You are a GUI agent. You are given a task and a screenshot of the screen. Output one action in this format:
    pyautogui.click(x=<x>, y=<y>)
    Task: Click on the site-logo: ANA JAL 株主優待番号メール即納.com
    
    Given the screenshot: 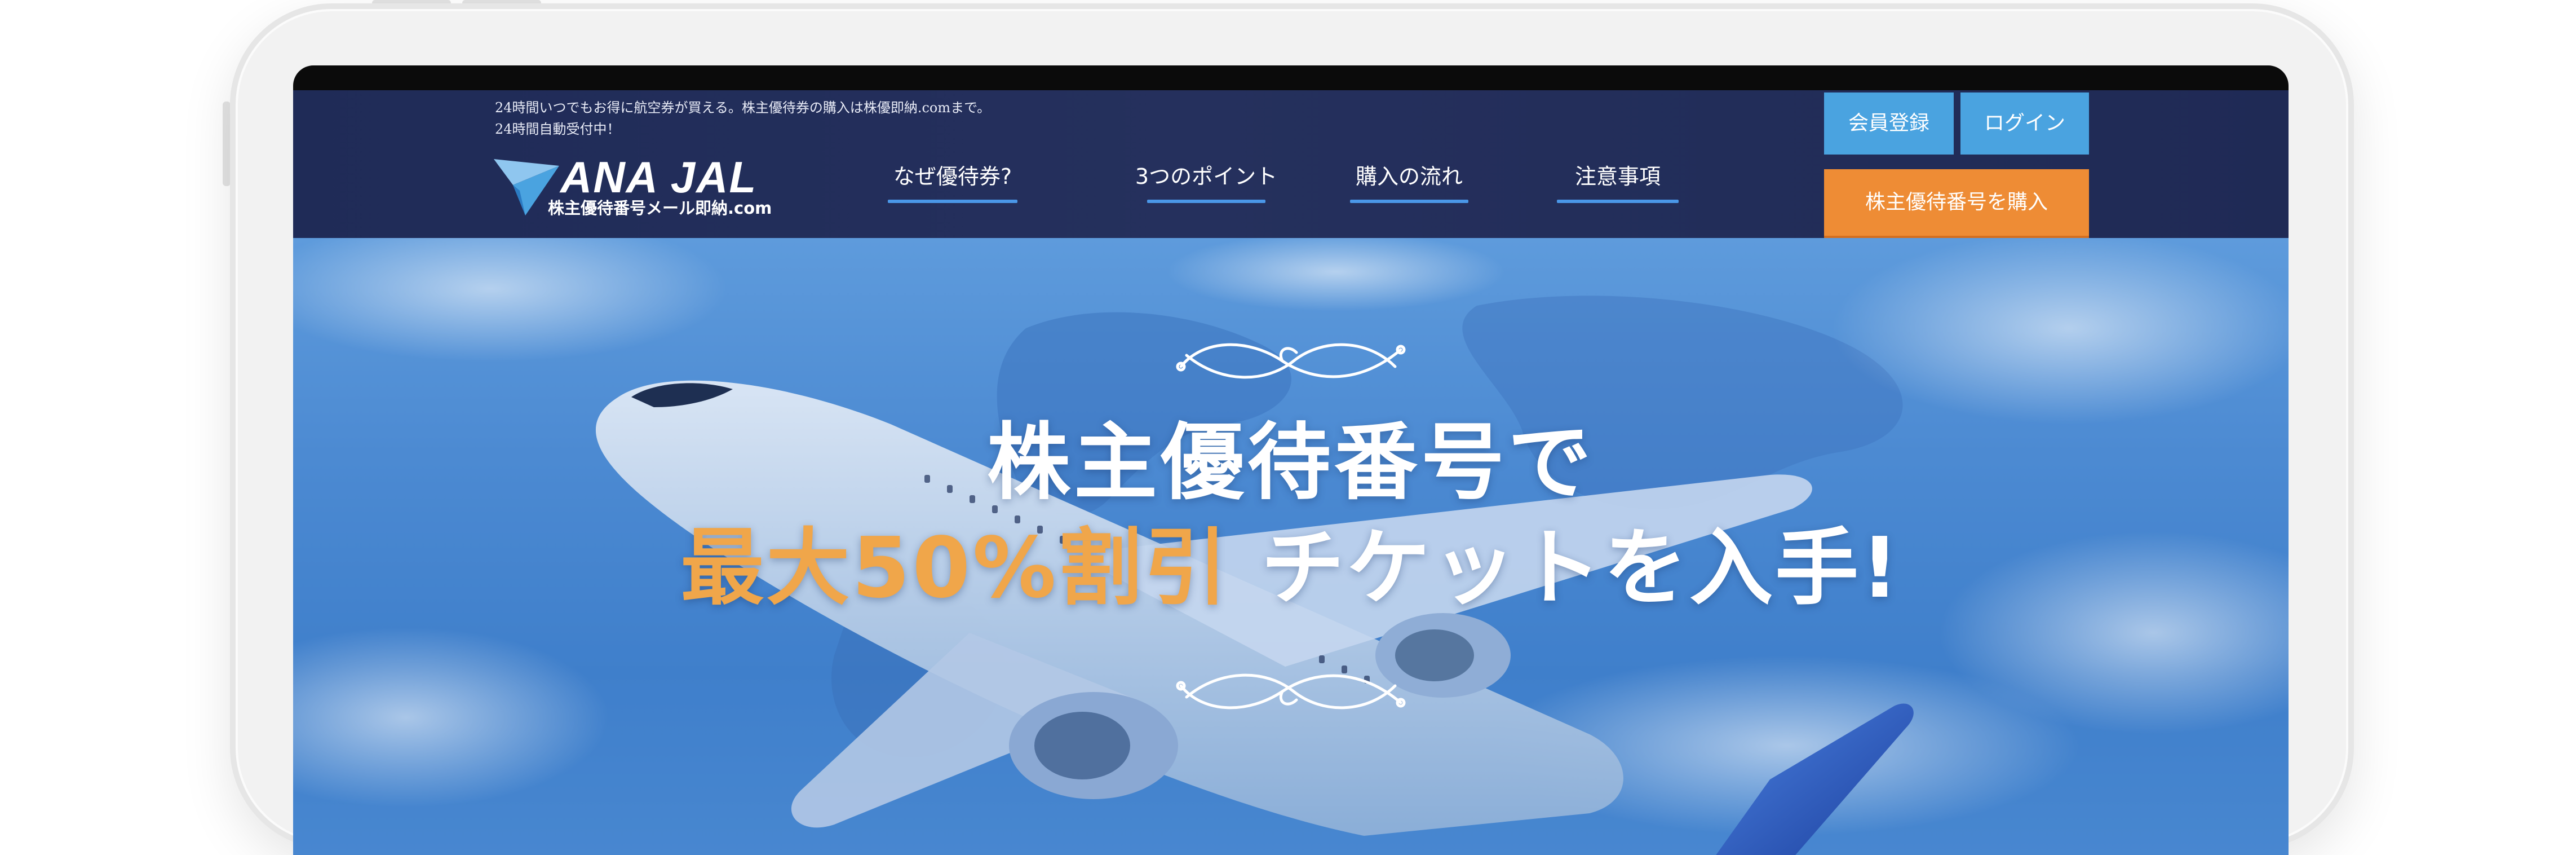 What is the action you would take?
    pyautogui.click(x=640, y=185)
    